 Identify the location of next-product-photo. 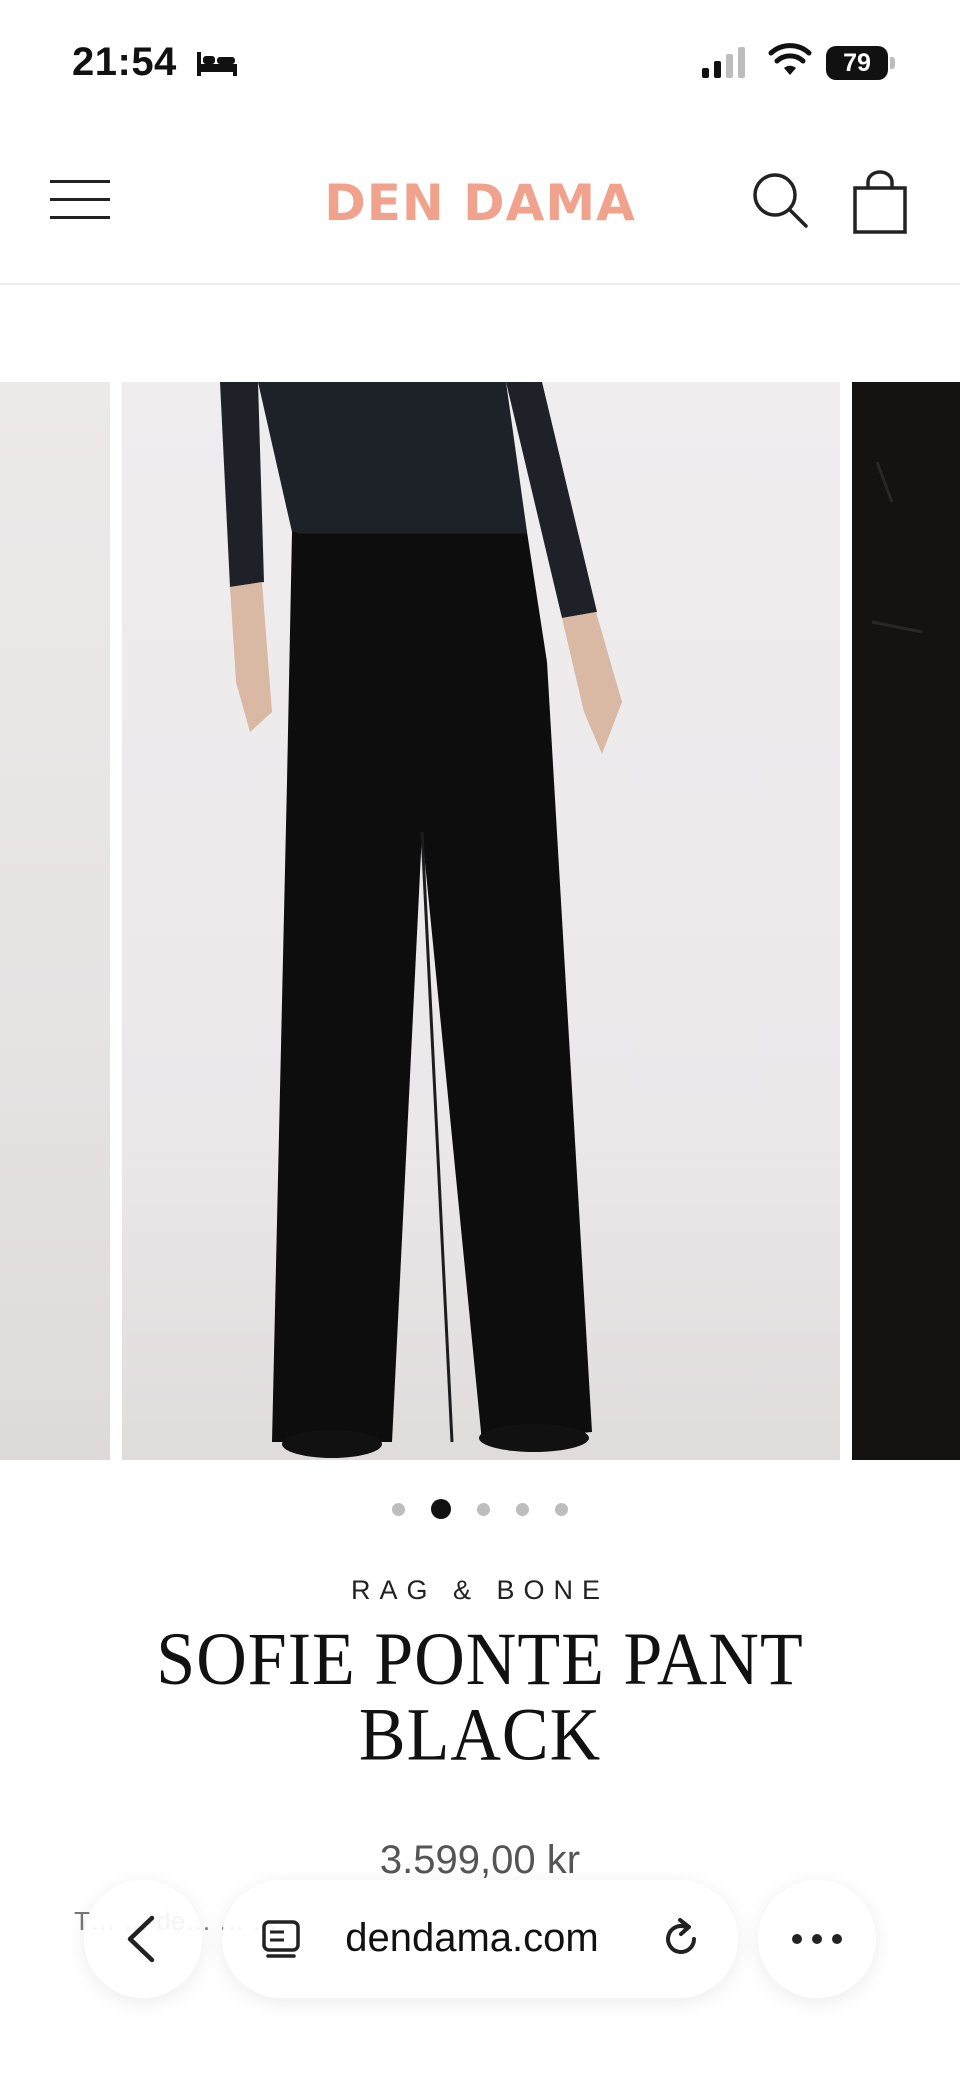
(906, 921).